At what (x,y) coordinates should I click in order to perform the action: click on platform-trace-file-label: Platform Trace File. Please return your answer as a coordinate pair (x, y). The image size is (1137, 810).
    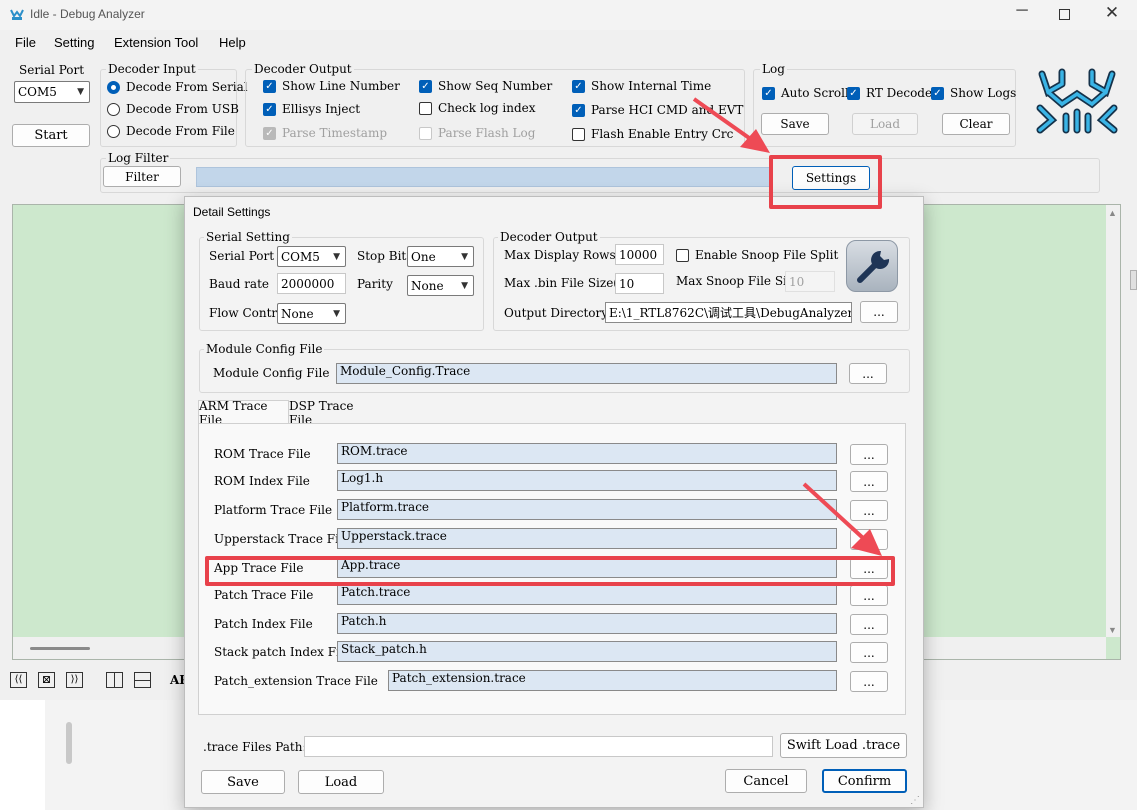
    Looking at the image, I should click on (273, 510).